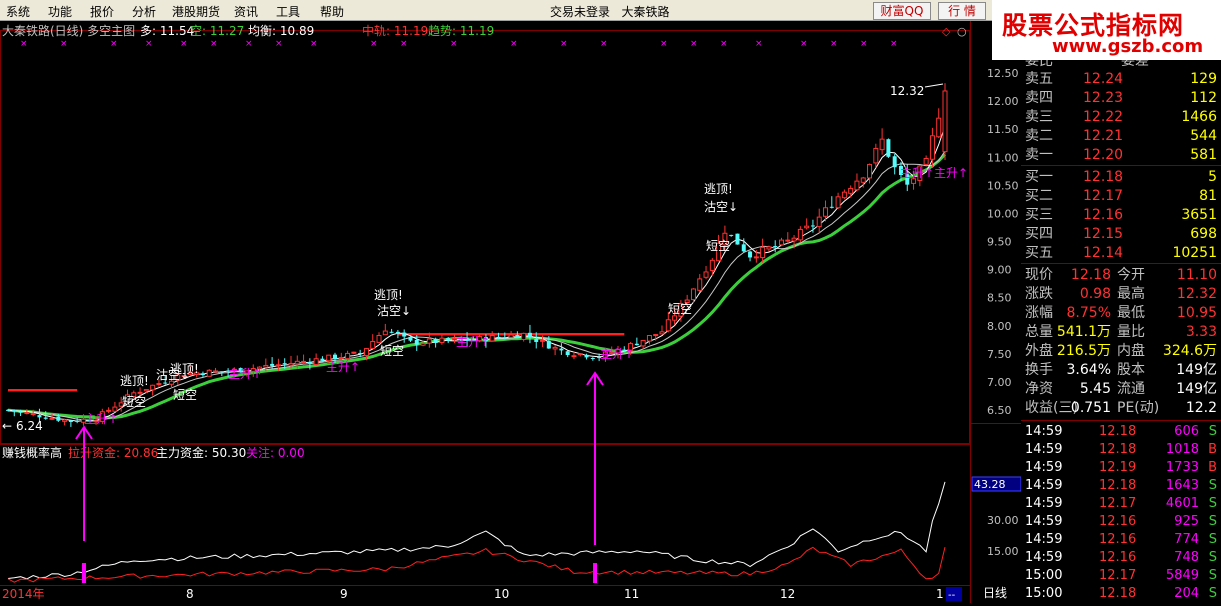  Describe the element at coordinates (1044, 575) in the screenshot. I see `tick-time: 15:00` at that location.